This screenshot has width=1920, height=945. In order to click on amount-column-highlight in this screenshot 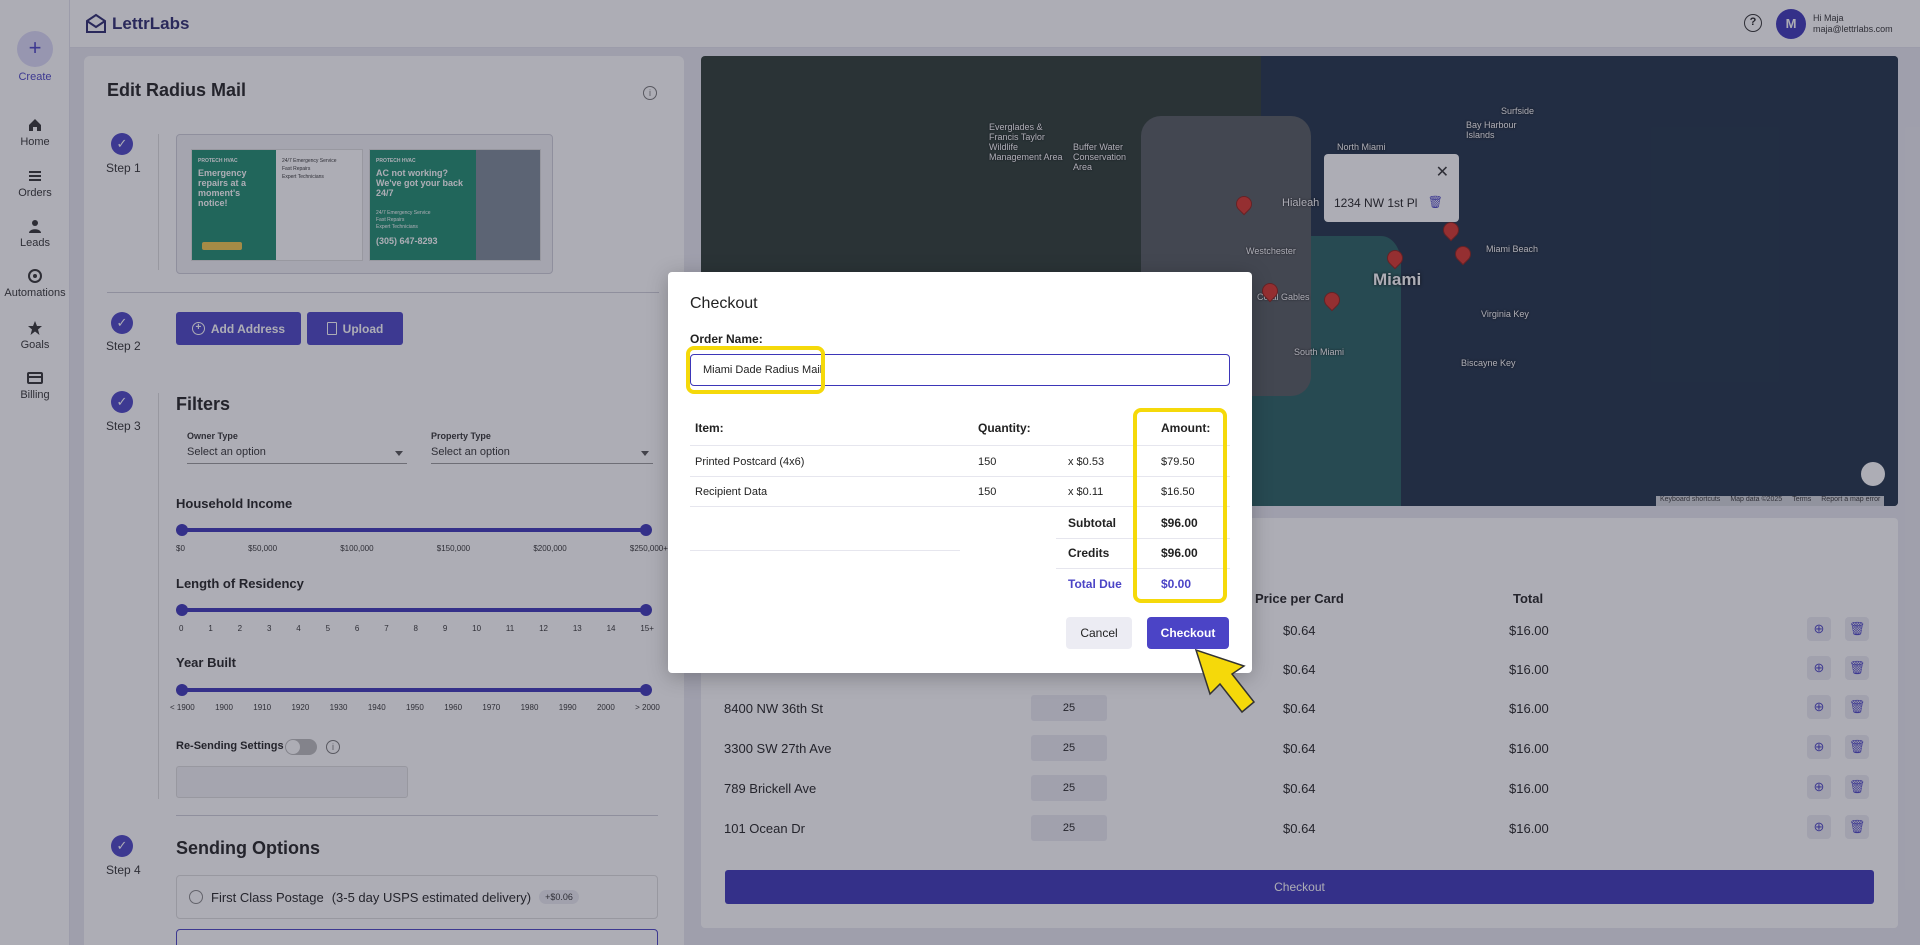, I will do `click(1180, 505)`.